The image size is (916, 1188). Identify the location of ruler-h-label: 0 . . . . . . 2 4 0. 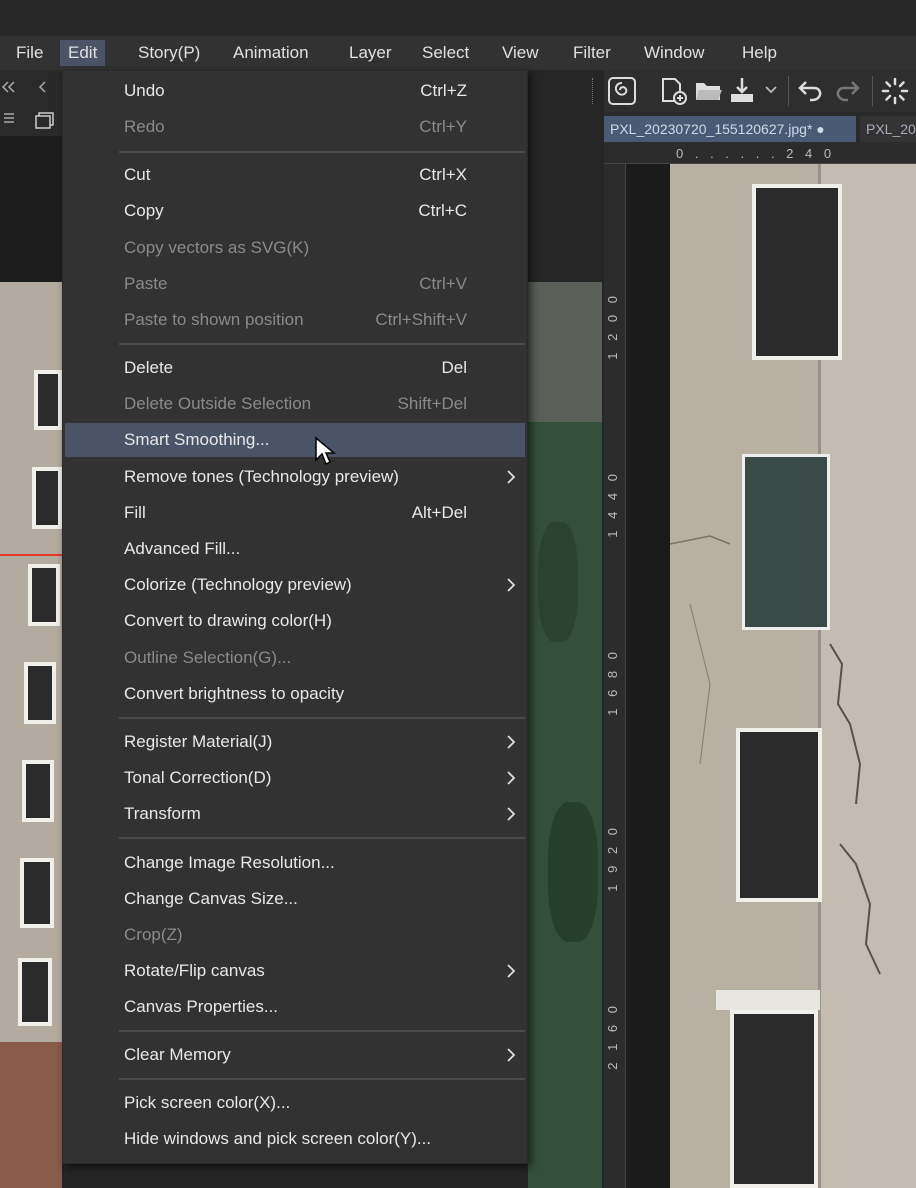
(756, 153).